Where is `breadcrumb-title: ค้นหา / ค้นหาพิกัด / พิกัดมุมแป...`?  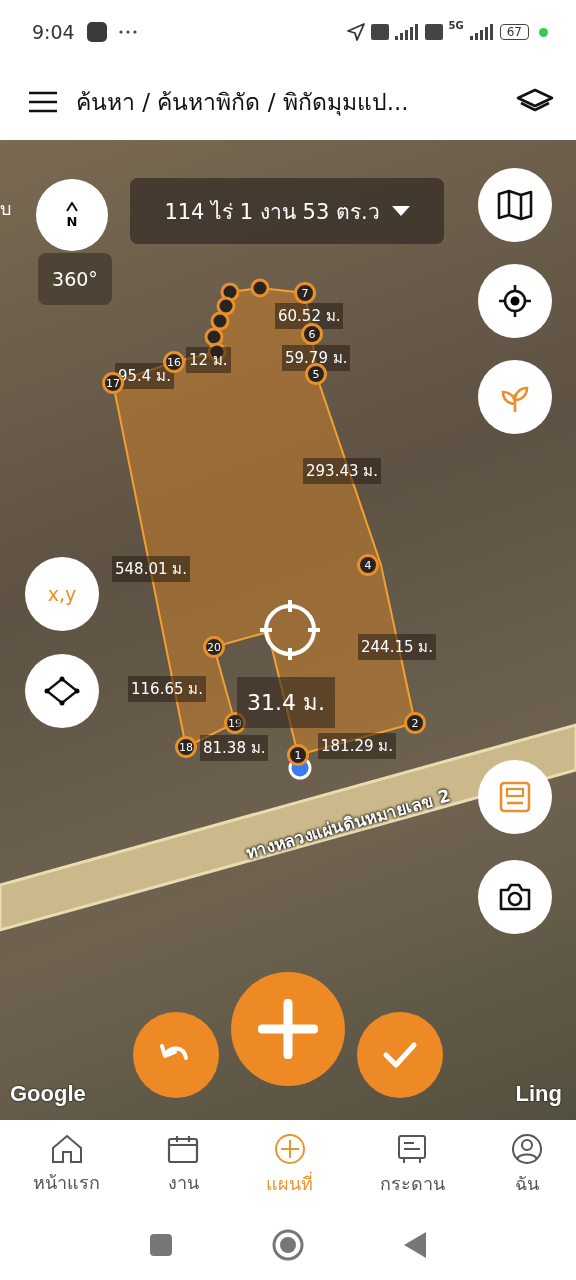
breadcrumb-title: ค้นหา / ค้นหาพิกัด / พิกัดมุมแป... is located at coordinates (243, 103).